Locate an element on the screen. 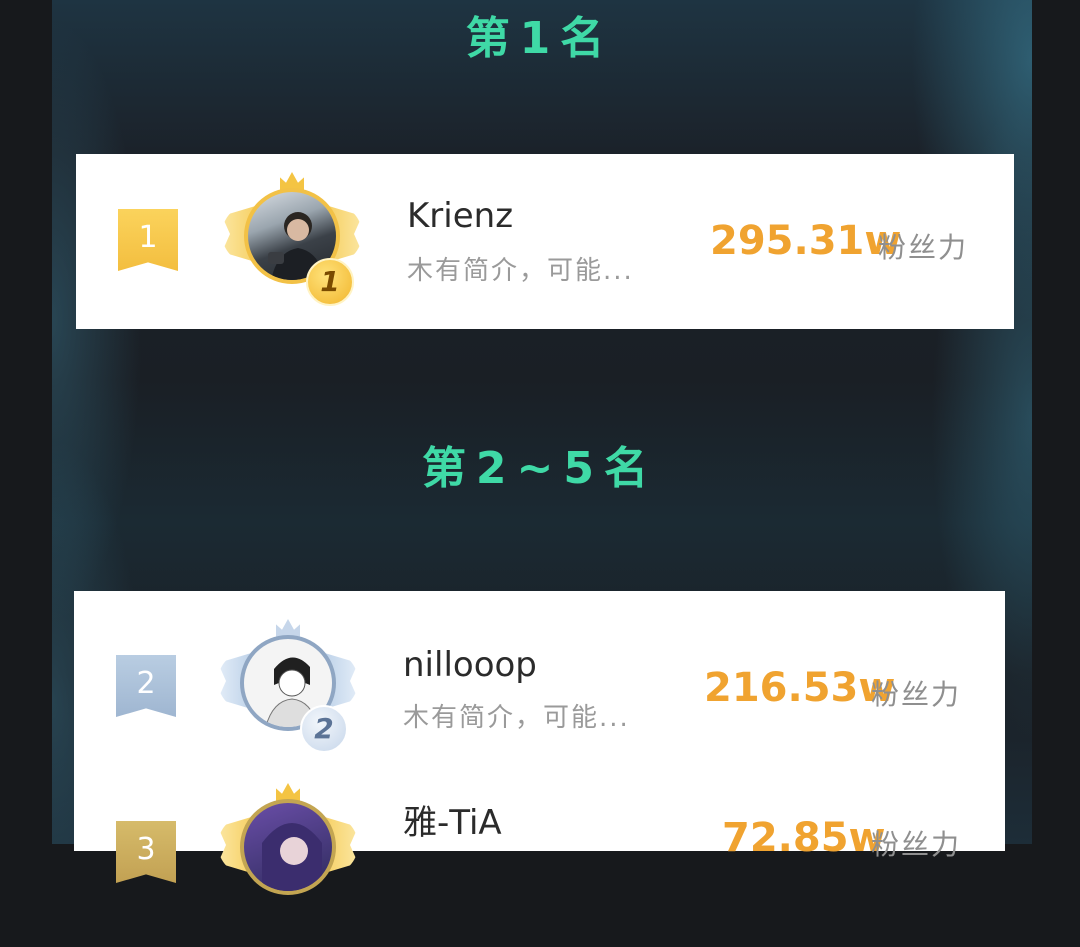  fan-power-score: 72.85w is located at coordinates (804, 838).